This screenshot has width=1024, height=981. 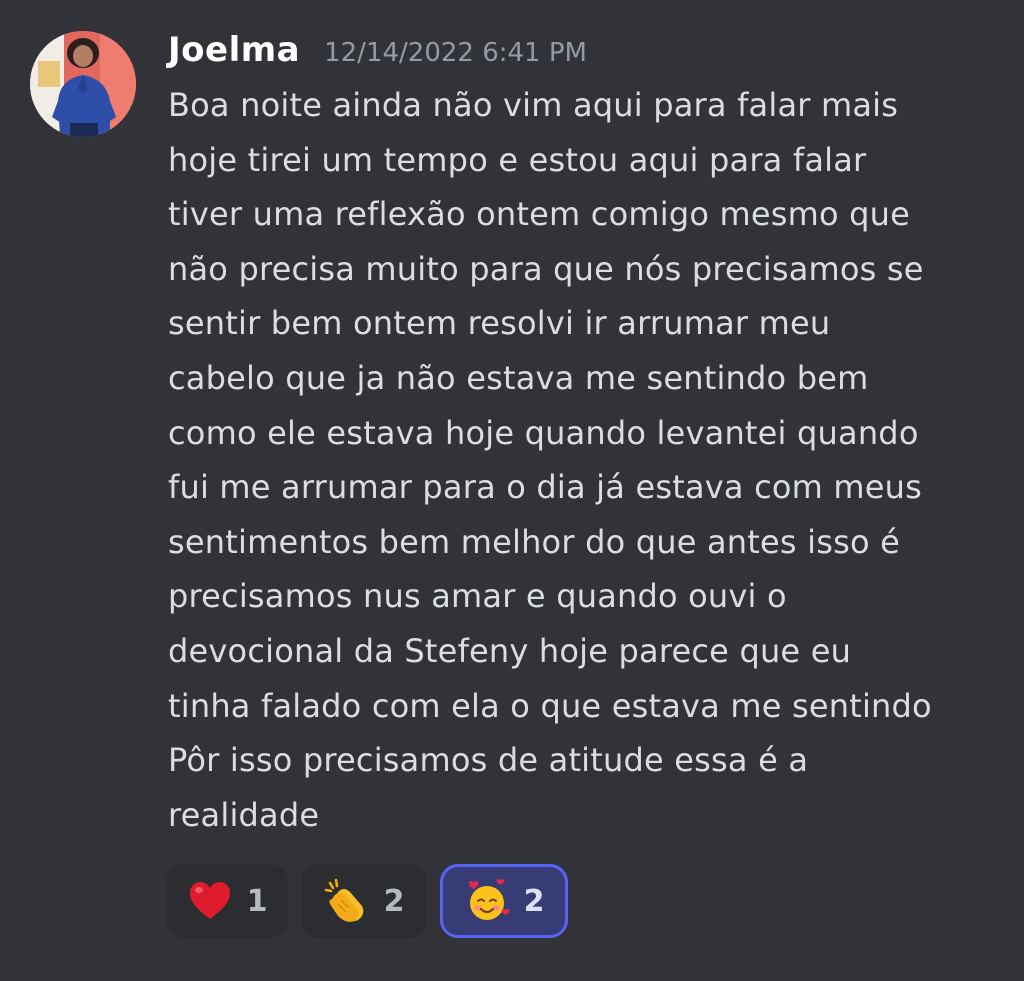 I want to click on reaction-count: 1, so click(x=257, y=901).